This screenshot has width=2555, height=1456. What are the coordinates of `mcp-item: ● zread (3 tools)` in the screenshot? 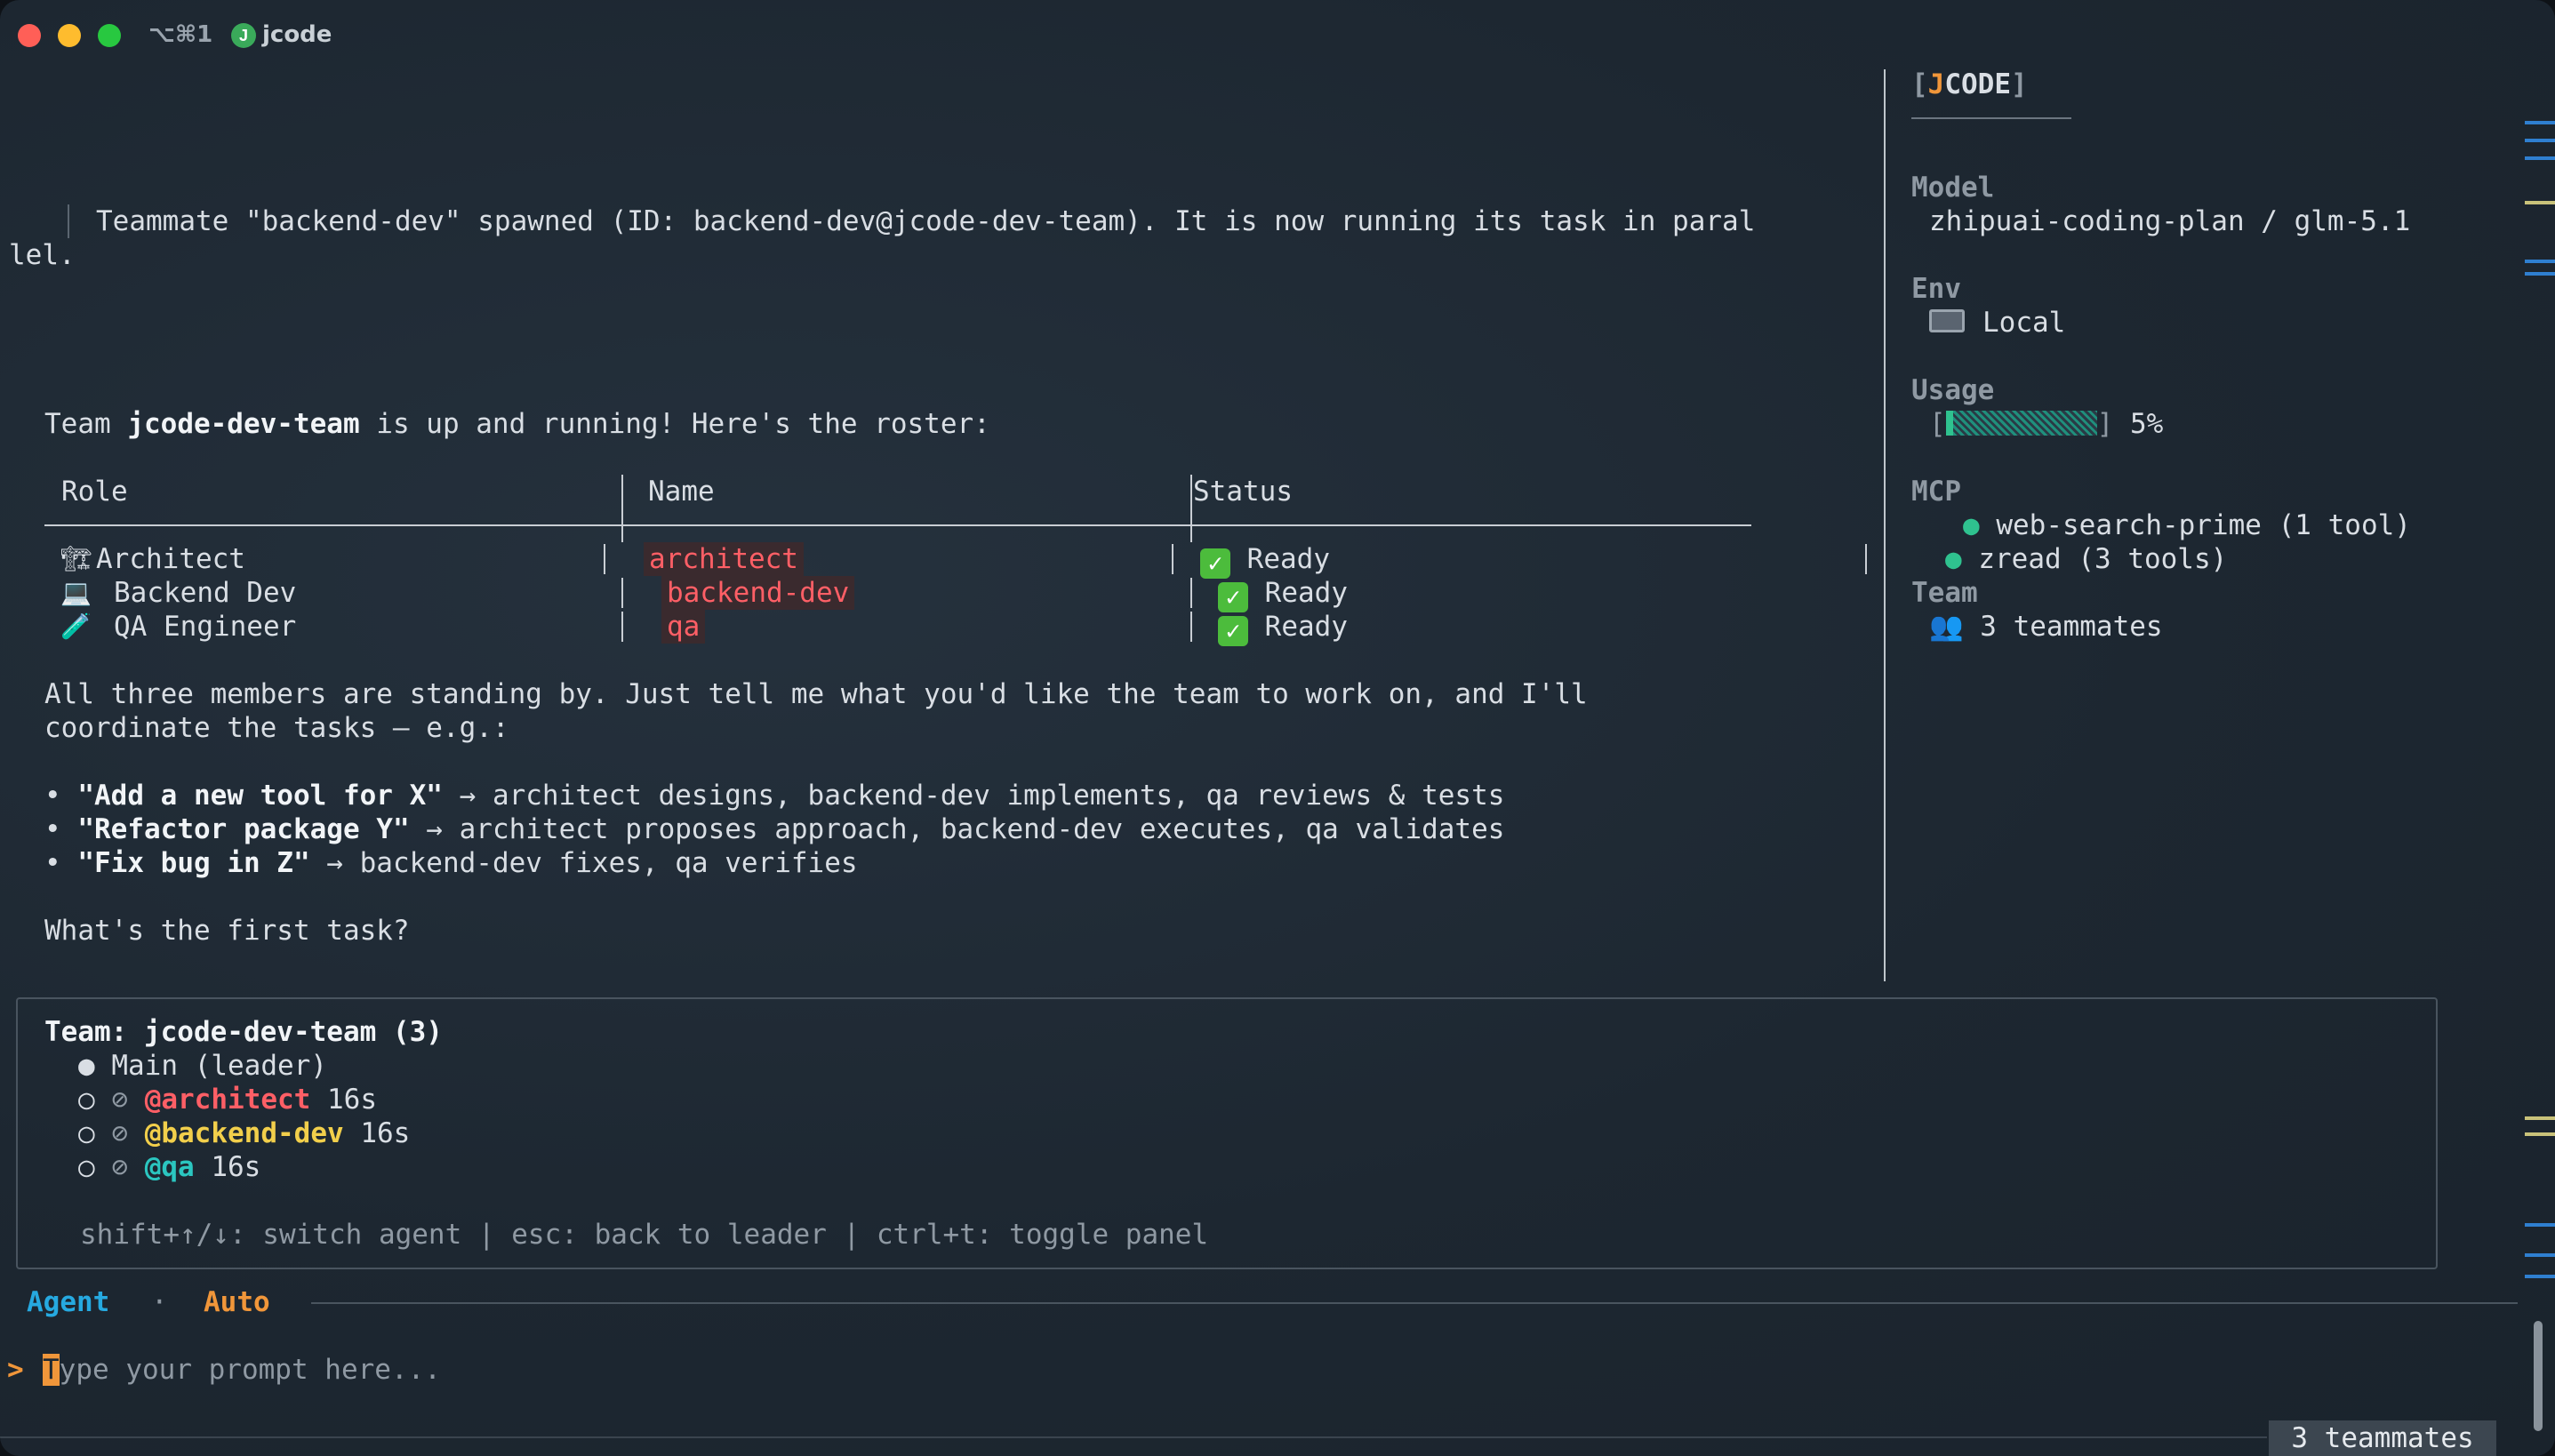 It's located at (2086, 559).